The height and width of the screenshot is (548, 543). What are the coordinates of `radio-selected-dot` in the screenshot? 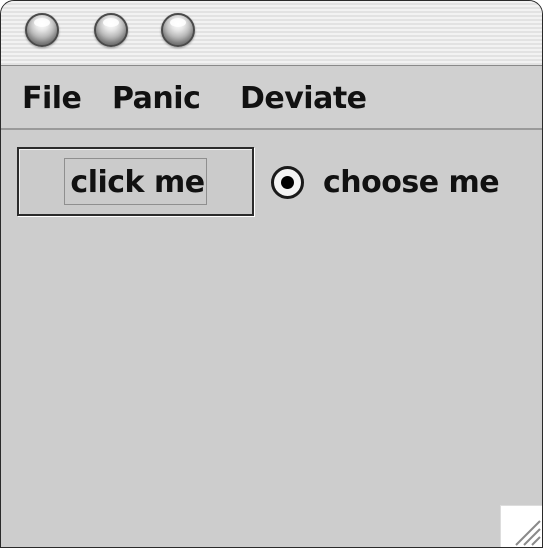 It's located at (287, 182).